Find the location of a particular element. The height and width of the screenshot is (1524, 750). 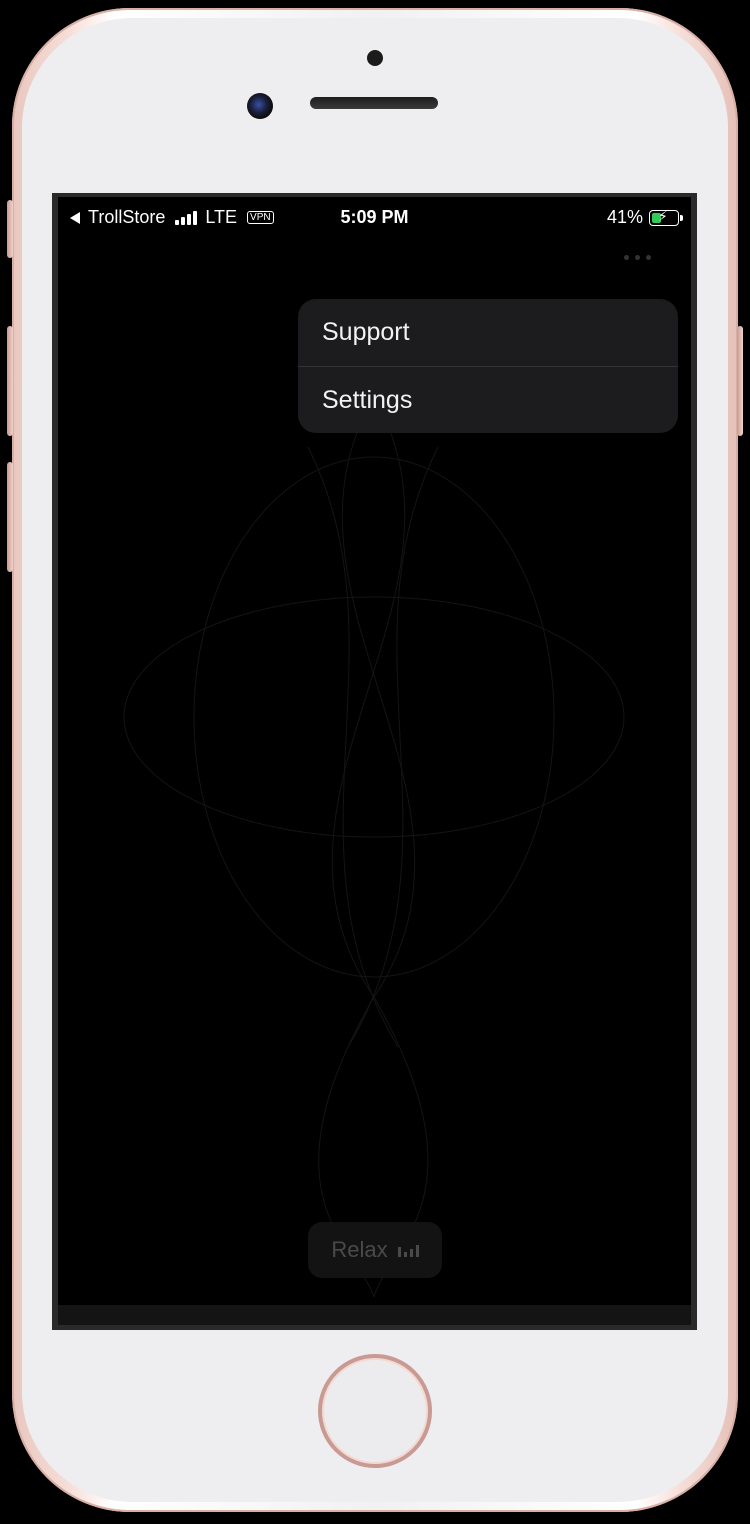

relax-button: Relax is located at coordinates (375, 1250).